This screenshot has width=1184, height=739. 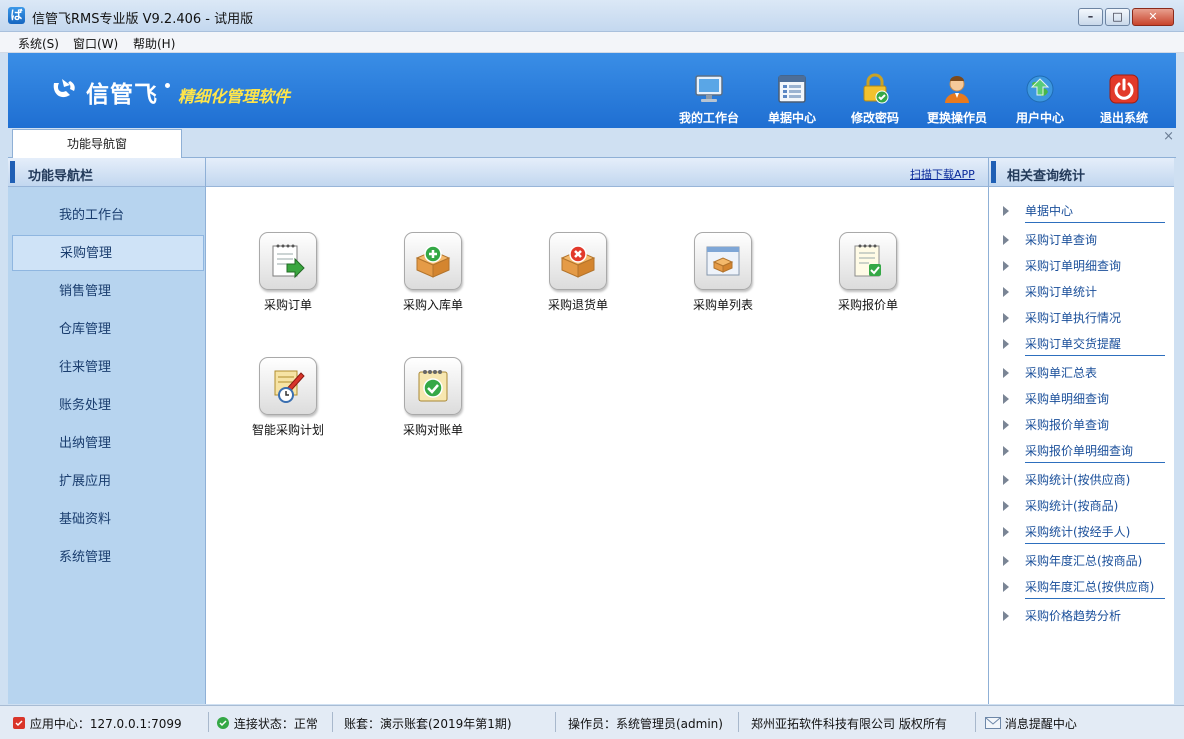 I want to click on left-panel-header: 功能导航栏, so click(x=106, y=172).